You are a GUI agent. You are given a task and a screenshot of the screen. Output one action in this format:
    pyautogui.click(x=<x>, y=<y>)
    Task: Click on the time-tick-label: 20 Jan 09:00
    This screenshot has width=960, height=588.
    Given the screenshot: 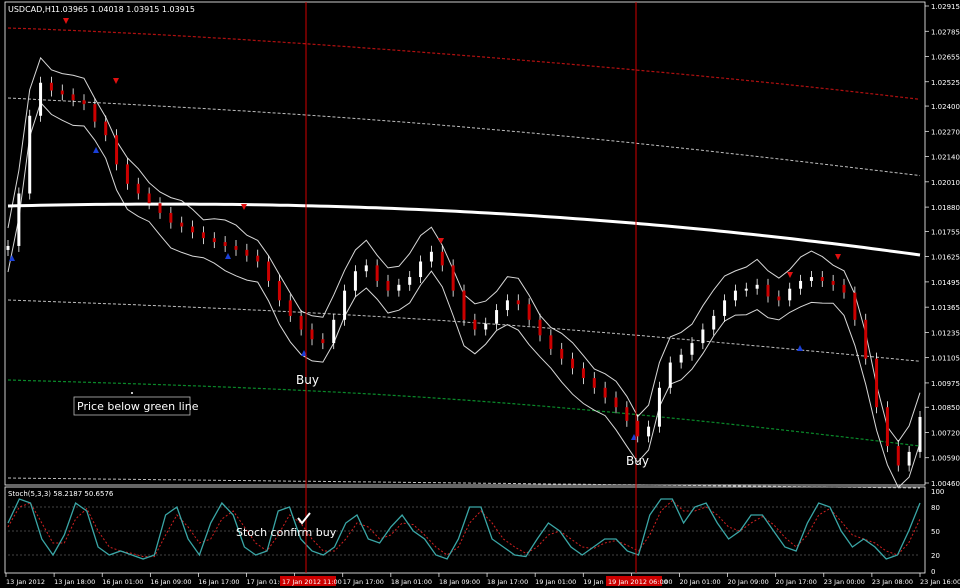 What is the action you would take?
    pyautogui.click(x=748, y=582)
    